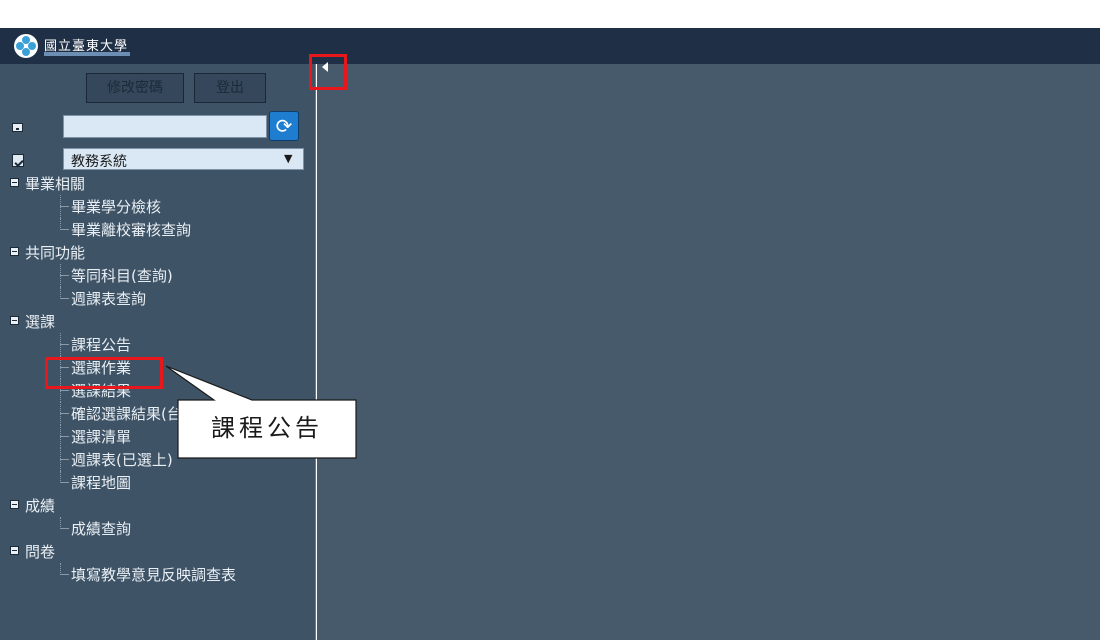  What do you see at coordinates (40, 322) in the screenshot?
I see `tree-group-label: 選課` at bounding box center [40, 322].